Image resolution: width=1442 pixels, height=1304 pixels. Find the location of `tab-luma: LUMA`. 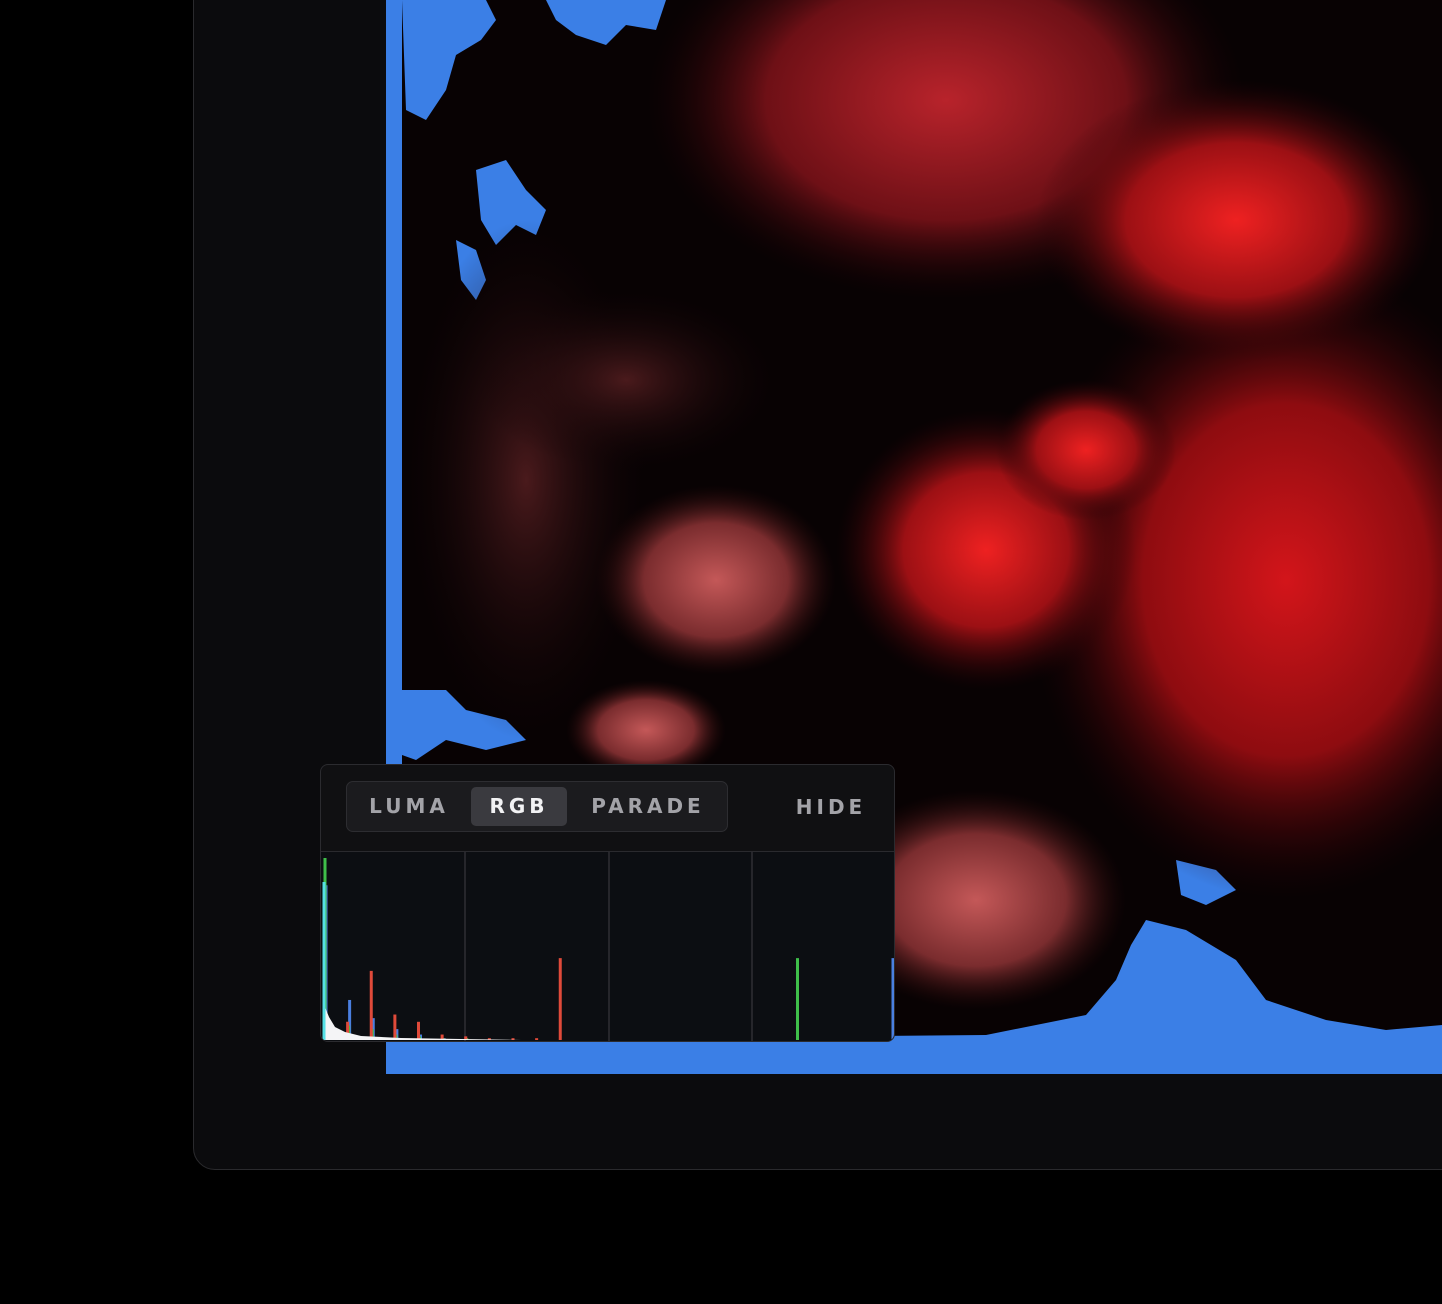

tab-luma: LUMA is located at coordinates (409, 806).